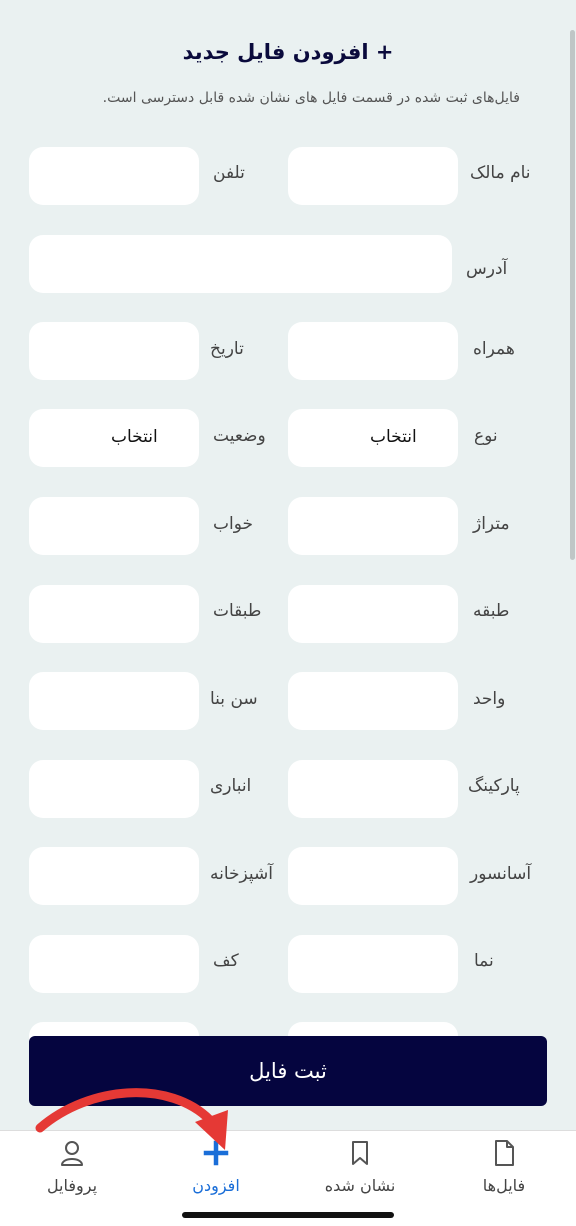 The width and height of the screenshot is (576, 1226). Describe the element at coordinates (234, 699) in the screenshot. I see `building-age-label: سن بنا` at that location.